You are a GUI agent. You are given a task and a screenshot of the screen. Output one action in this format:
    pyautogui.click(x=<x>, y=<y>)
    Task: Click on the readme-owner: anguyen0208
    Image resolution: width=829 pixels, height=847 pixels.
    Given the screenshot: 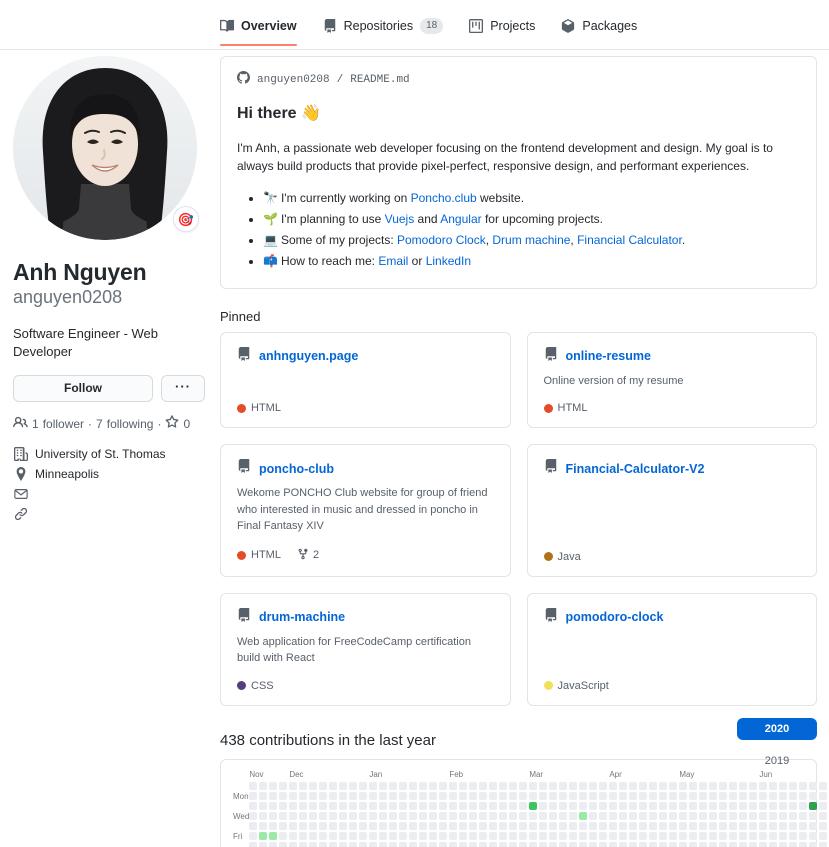 What is the action you would take?
    pyautogui.click(x=293, y=80)
    